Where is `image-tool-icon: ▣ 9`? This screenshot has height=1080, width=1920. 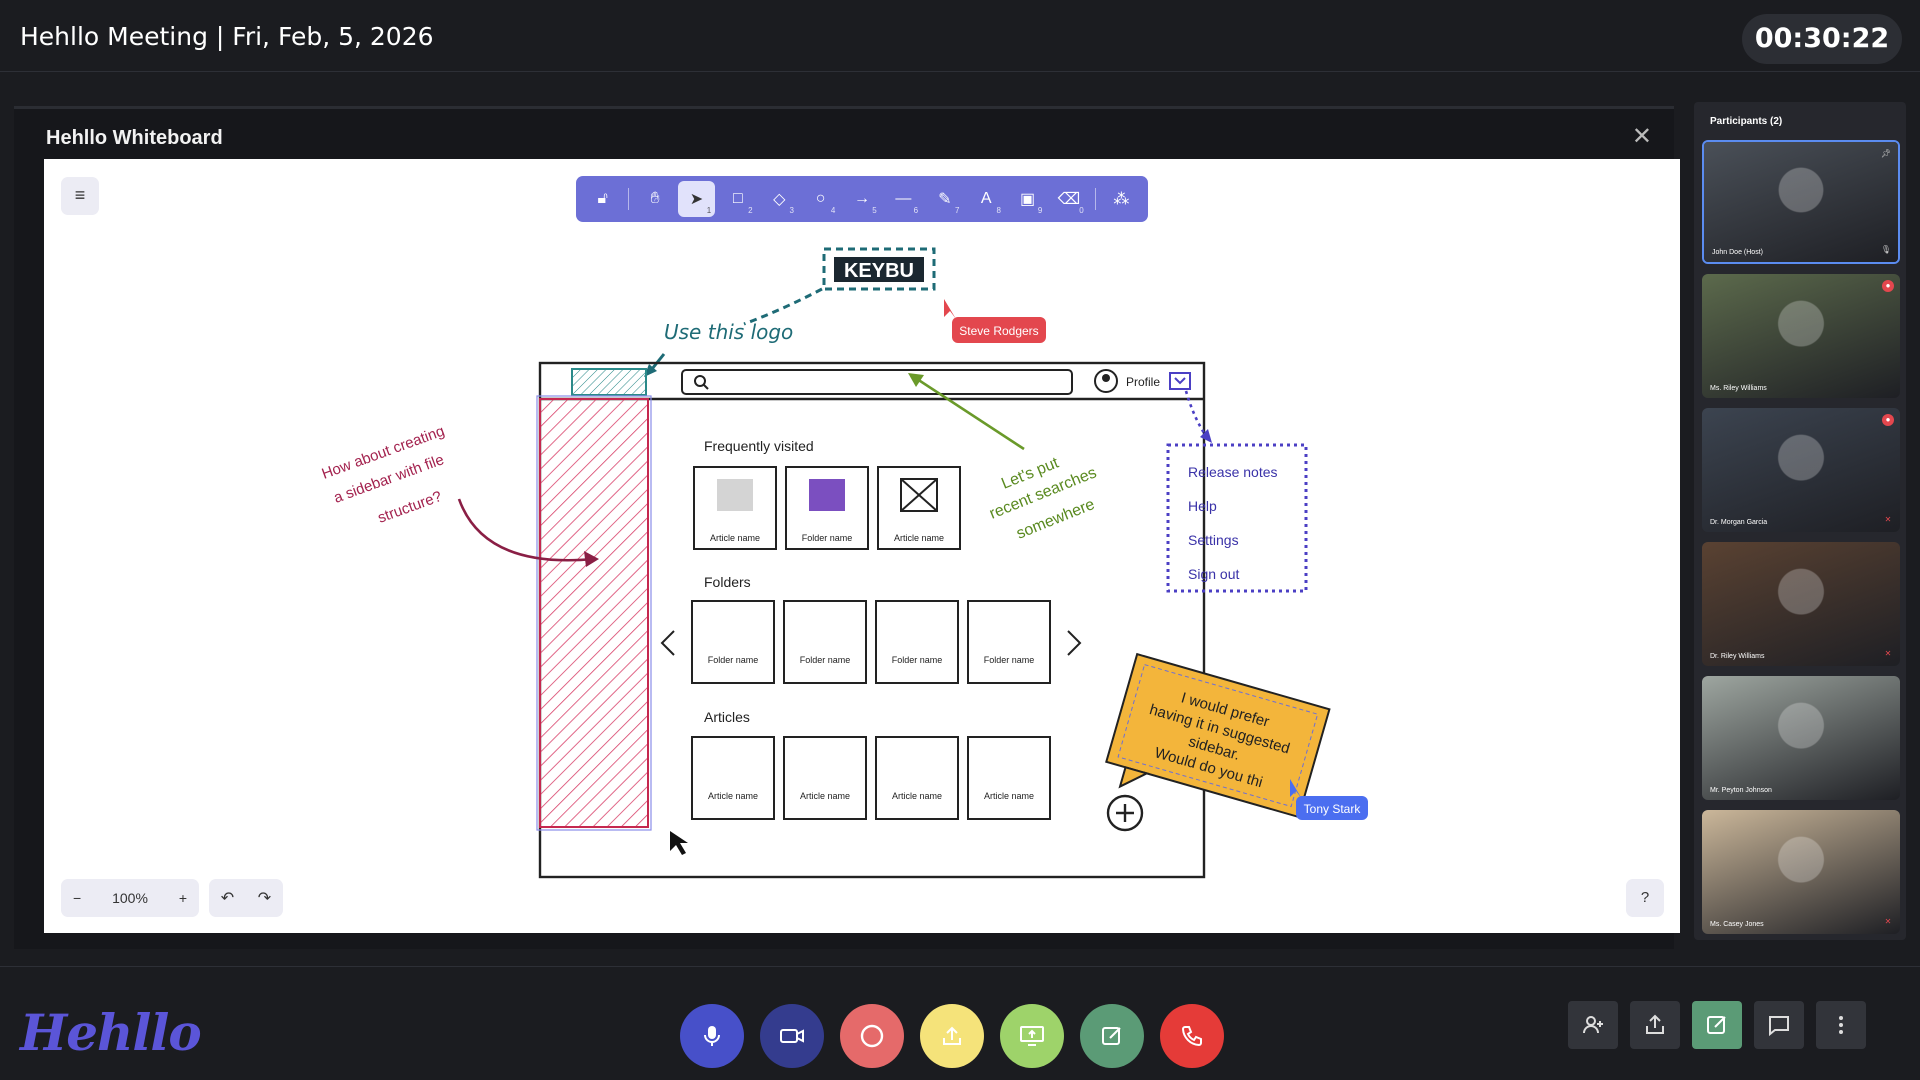
image-tool-icon: ▣ 9 is located at coordinates (1027, 199).